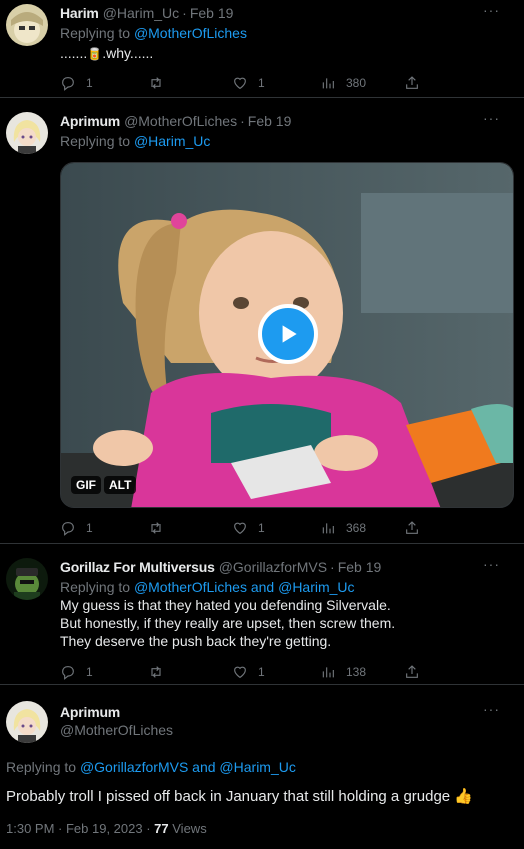 The width and height of the screenshot is (524, 849). What do you see at coordinates (172, 141) in the screenshot?
I see `mention-link: @Harim_Uc` at bounding box center [172, 141].